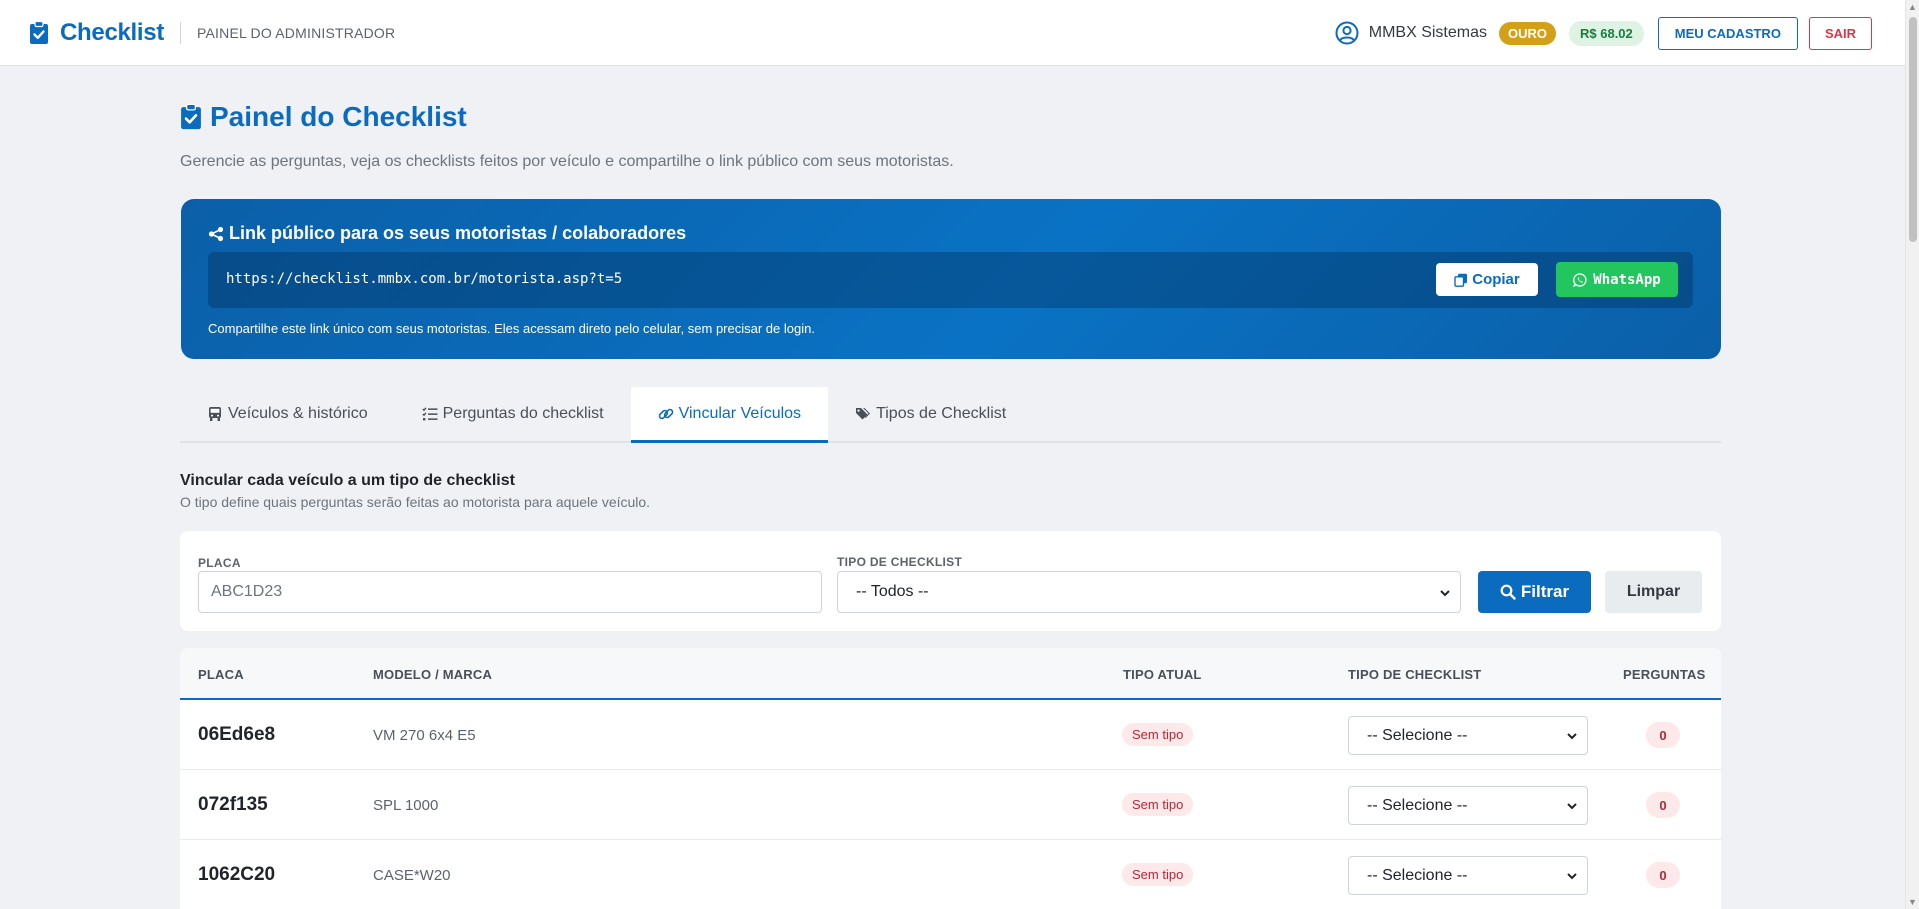 This screenshot has width=1919, height=909. I want to click on tab-label: Perguntas do checklist, so click(523, 413).